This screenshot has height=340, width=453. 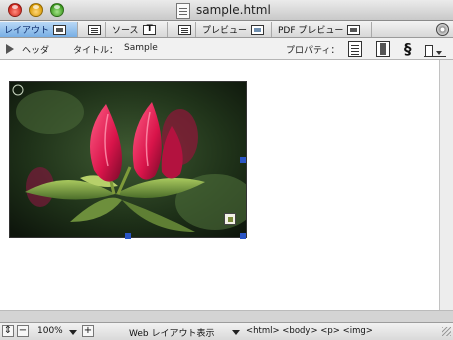 I want to click on alignment-menu-icon, so click(x=435, y=49).